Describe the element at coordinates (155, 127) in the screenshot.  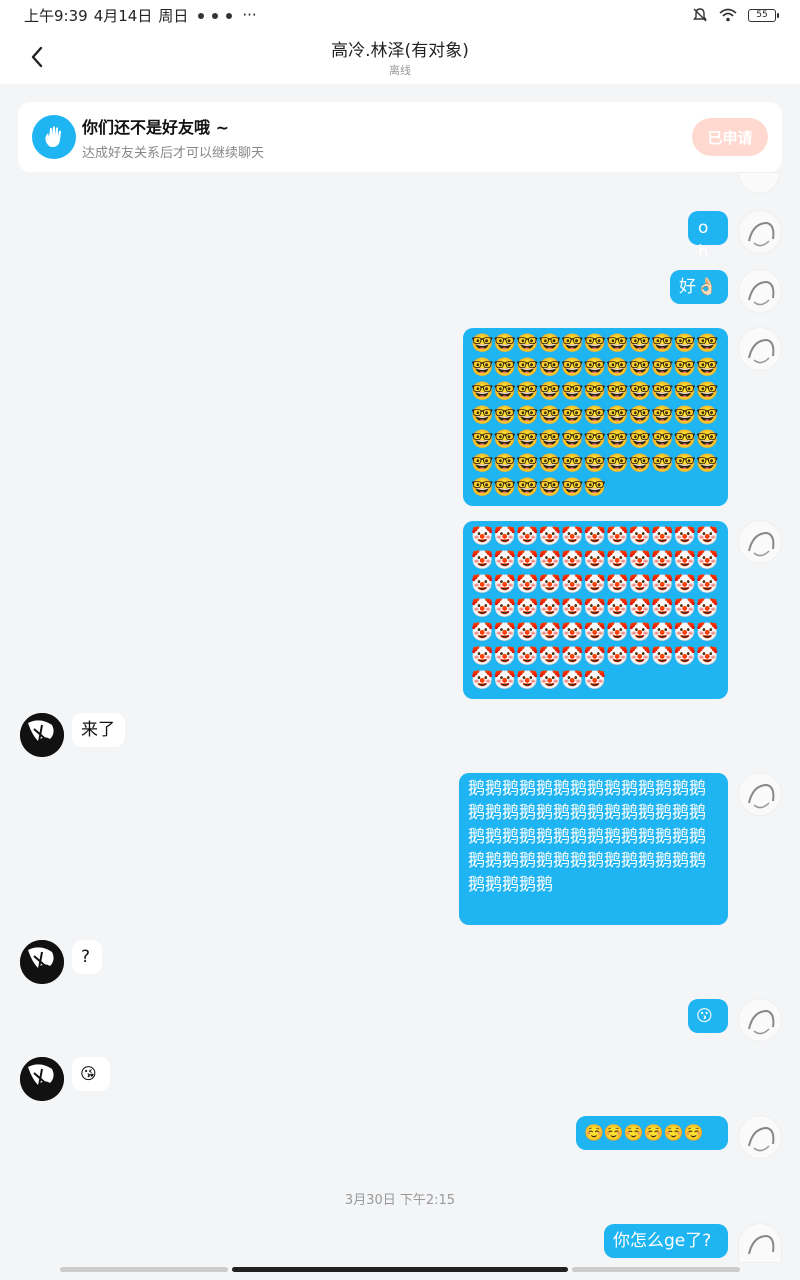
I see `banner-title: 你们还不是好友哦 ~` at that location.